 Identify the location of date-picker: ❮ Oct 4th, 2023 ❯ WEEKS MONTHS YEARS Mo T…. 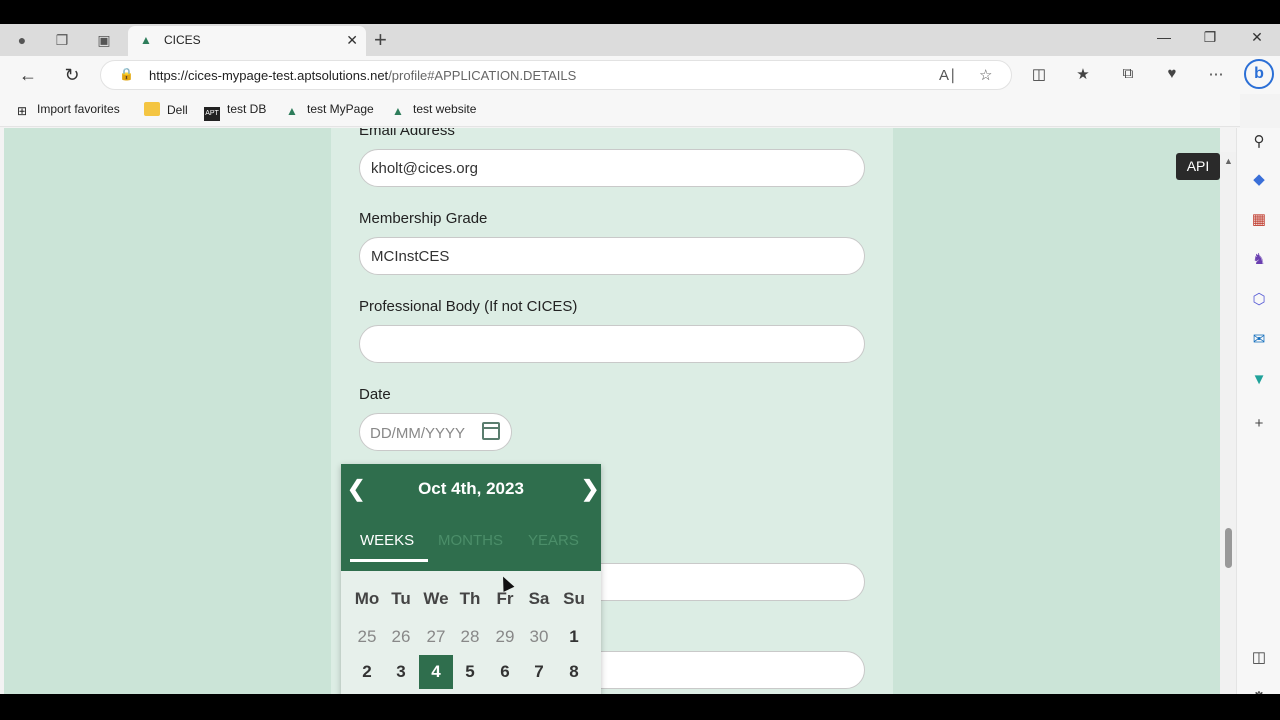
(471, 579).